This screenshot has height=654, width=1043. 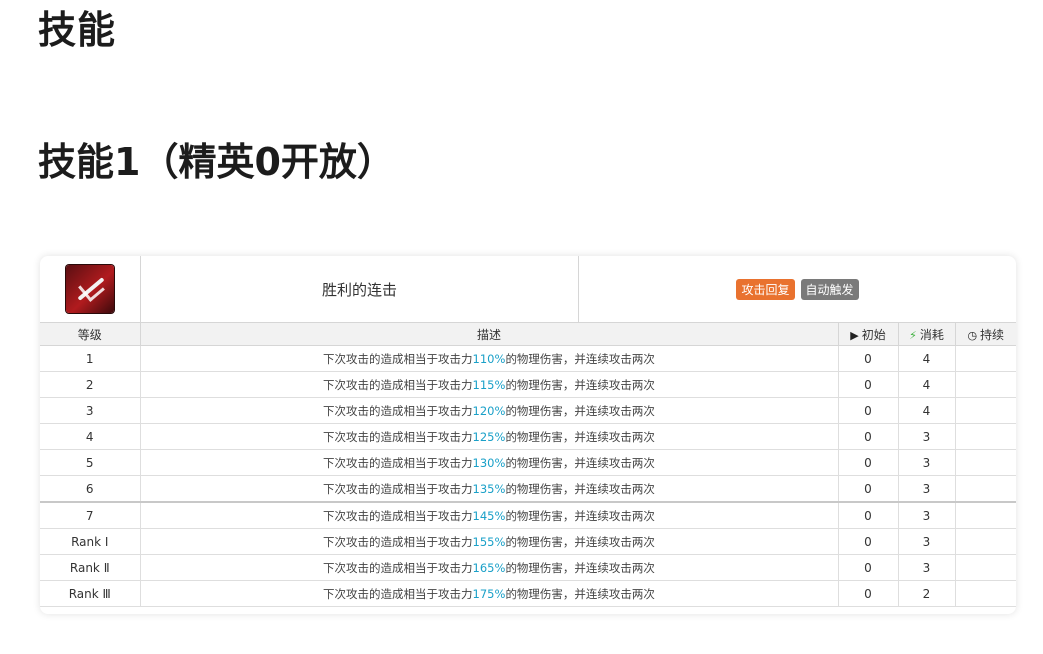 I want to click on table-row: 2 下次攻击的造成相当于攻击力115%的物理伤害，并连续攻击两次 0 4, so click(x=528, y=384).